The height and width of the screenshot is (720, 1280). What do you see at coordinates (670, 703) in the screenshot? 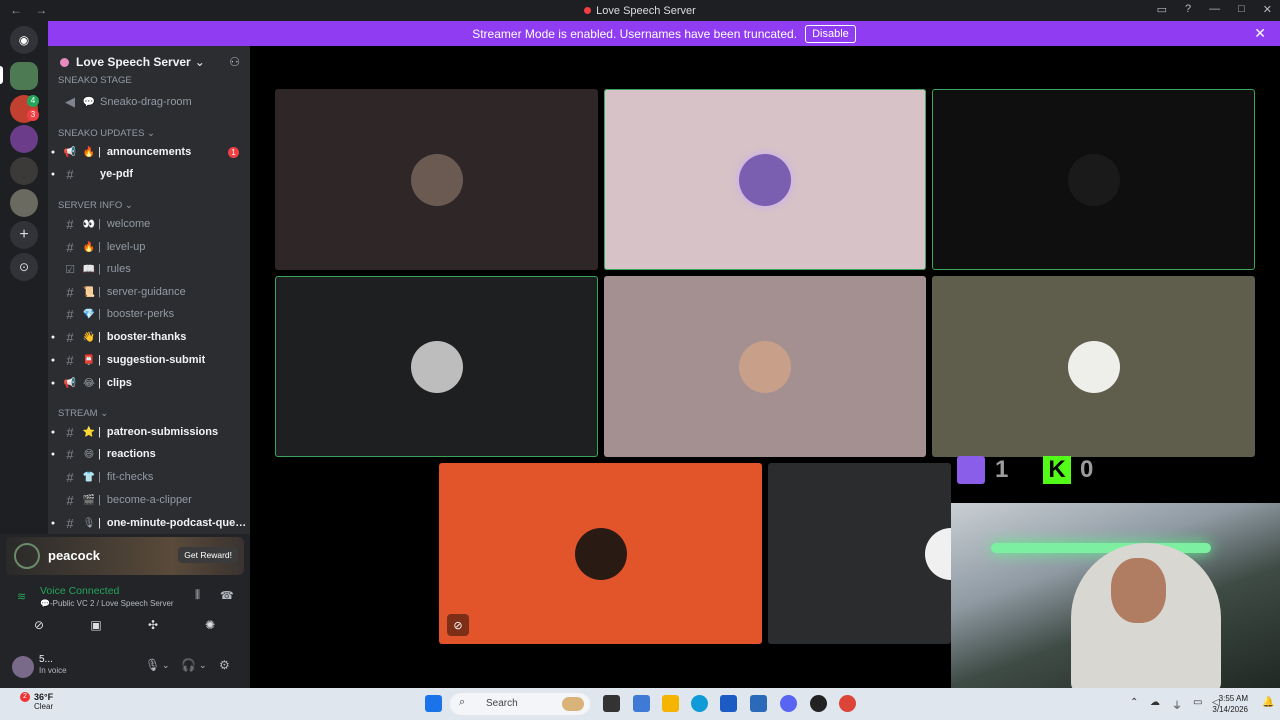
I see `file-explorer-icon` at bounding box center [670, 703].